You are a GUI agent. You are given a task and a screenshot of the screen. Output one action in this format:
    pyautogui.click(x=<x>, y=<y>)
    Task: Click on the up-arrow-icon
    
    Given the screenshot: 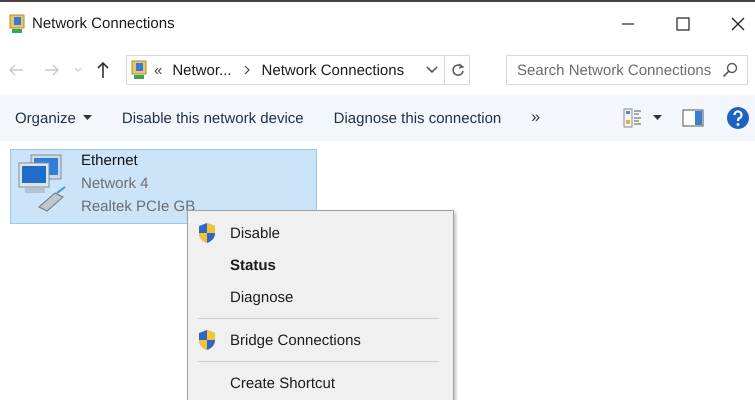 What is the action you would take?
    pyautogui.click(x=103, y=70)
    